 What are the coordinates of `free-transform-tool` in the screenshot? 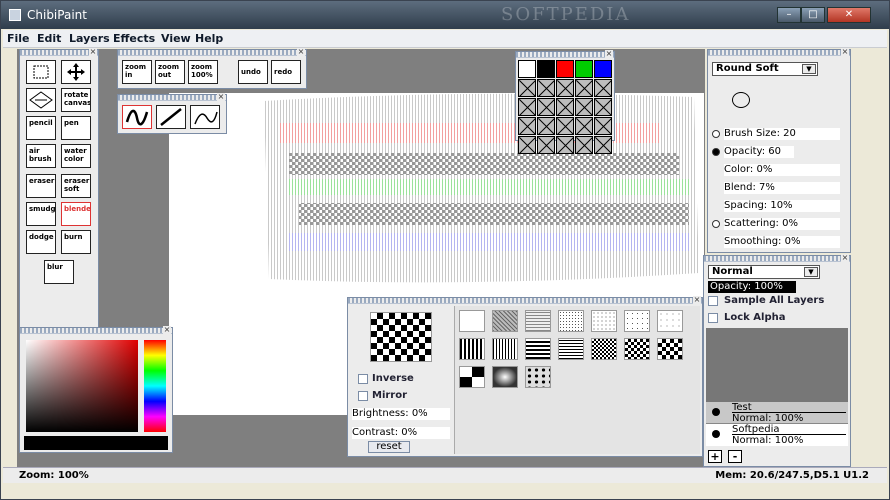 It's located at (41, 100).